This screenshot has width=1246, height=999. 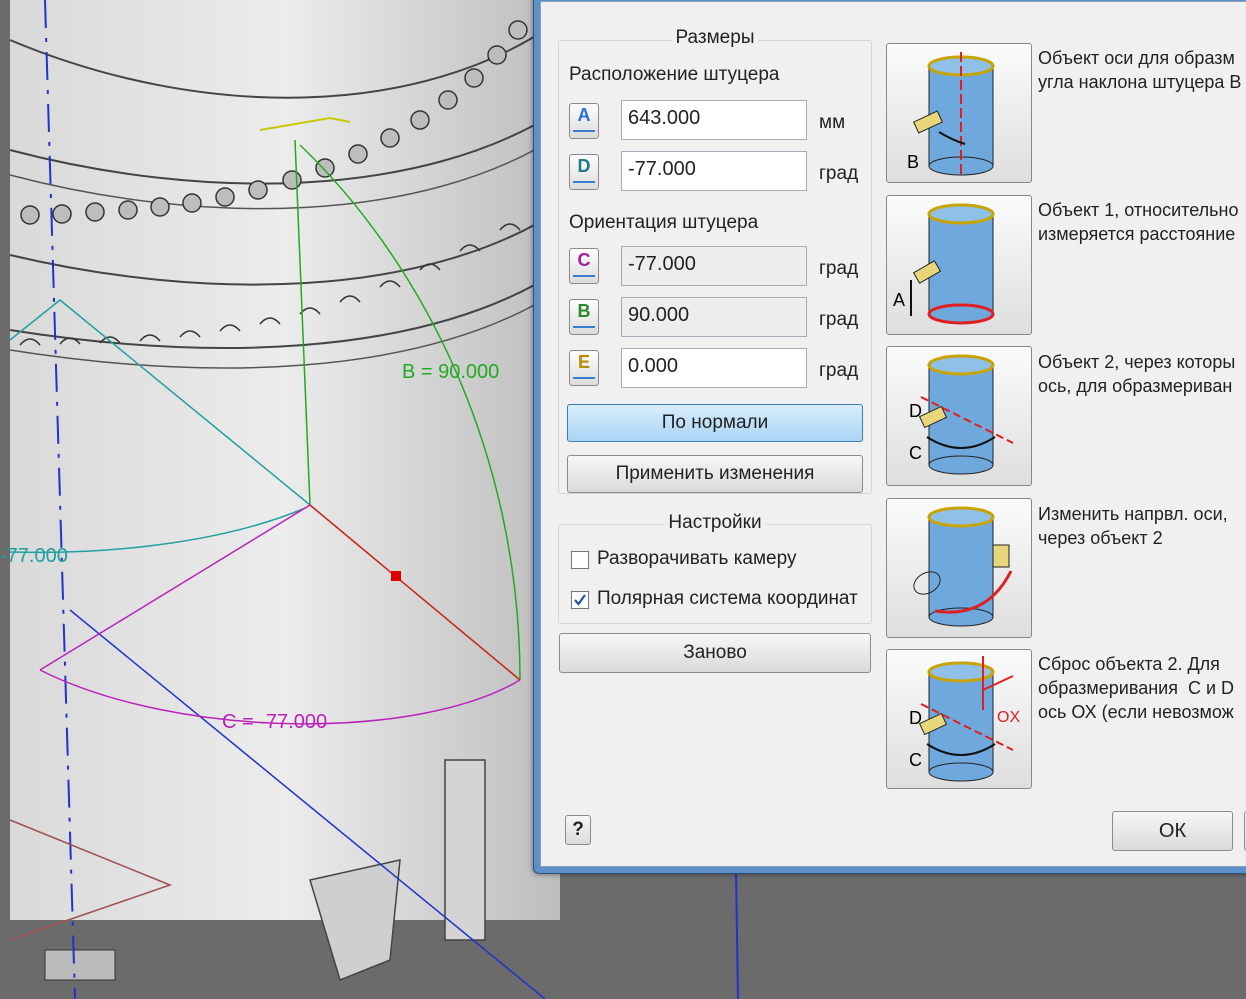 I want to click on settings-title: Настройки, so click(x=715, y=523).